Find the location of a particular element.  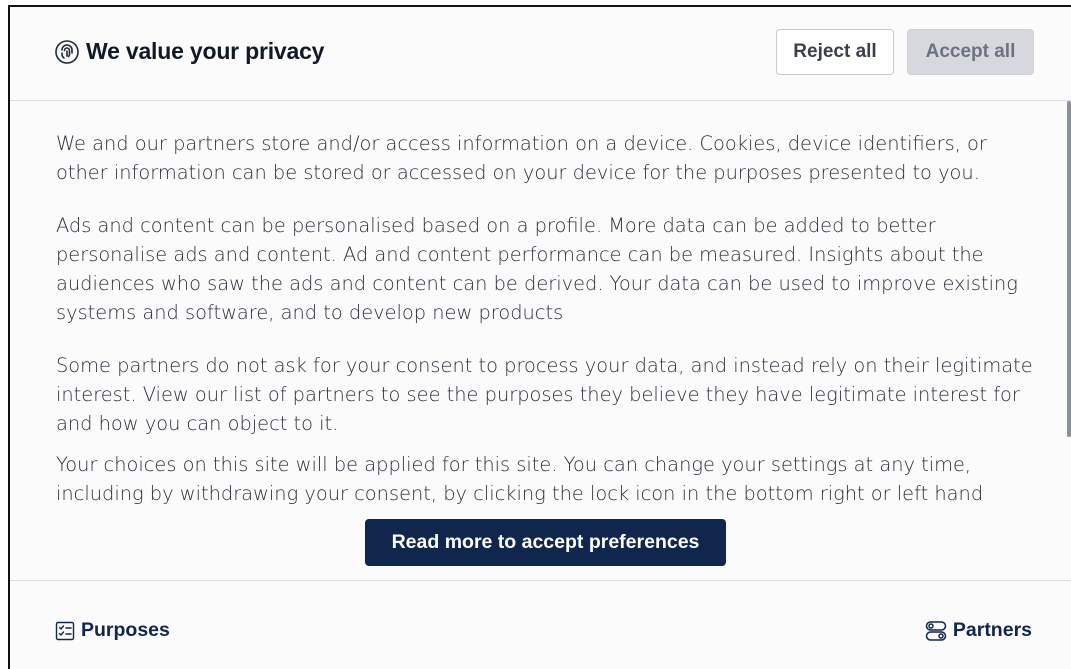

purposes-label: Purposes is located at coordinates (125, 630).